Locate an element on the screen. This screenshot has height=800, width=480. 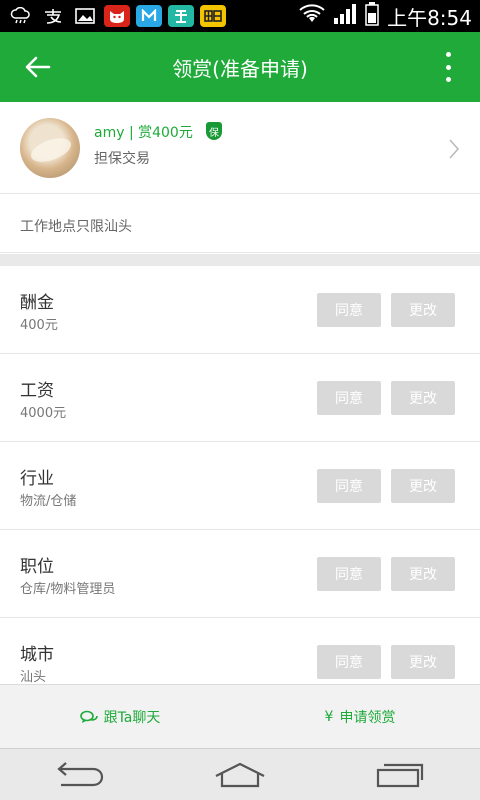
term-value: 4000元 is located at coordinates (43, 413).